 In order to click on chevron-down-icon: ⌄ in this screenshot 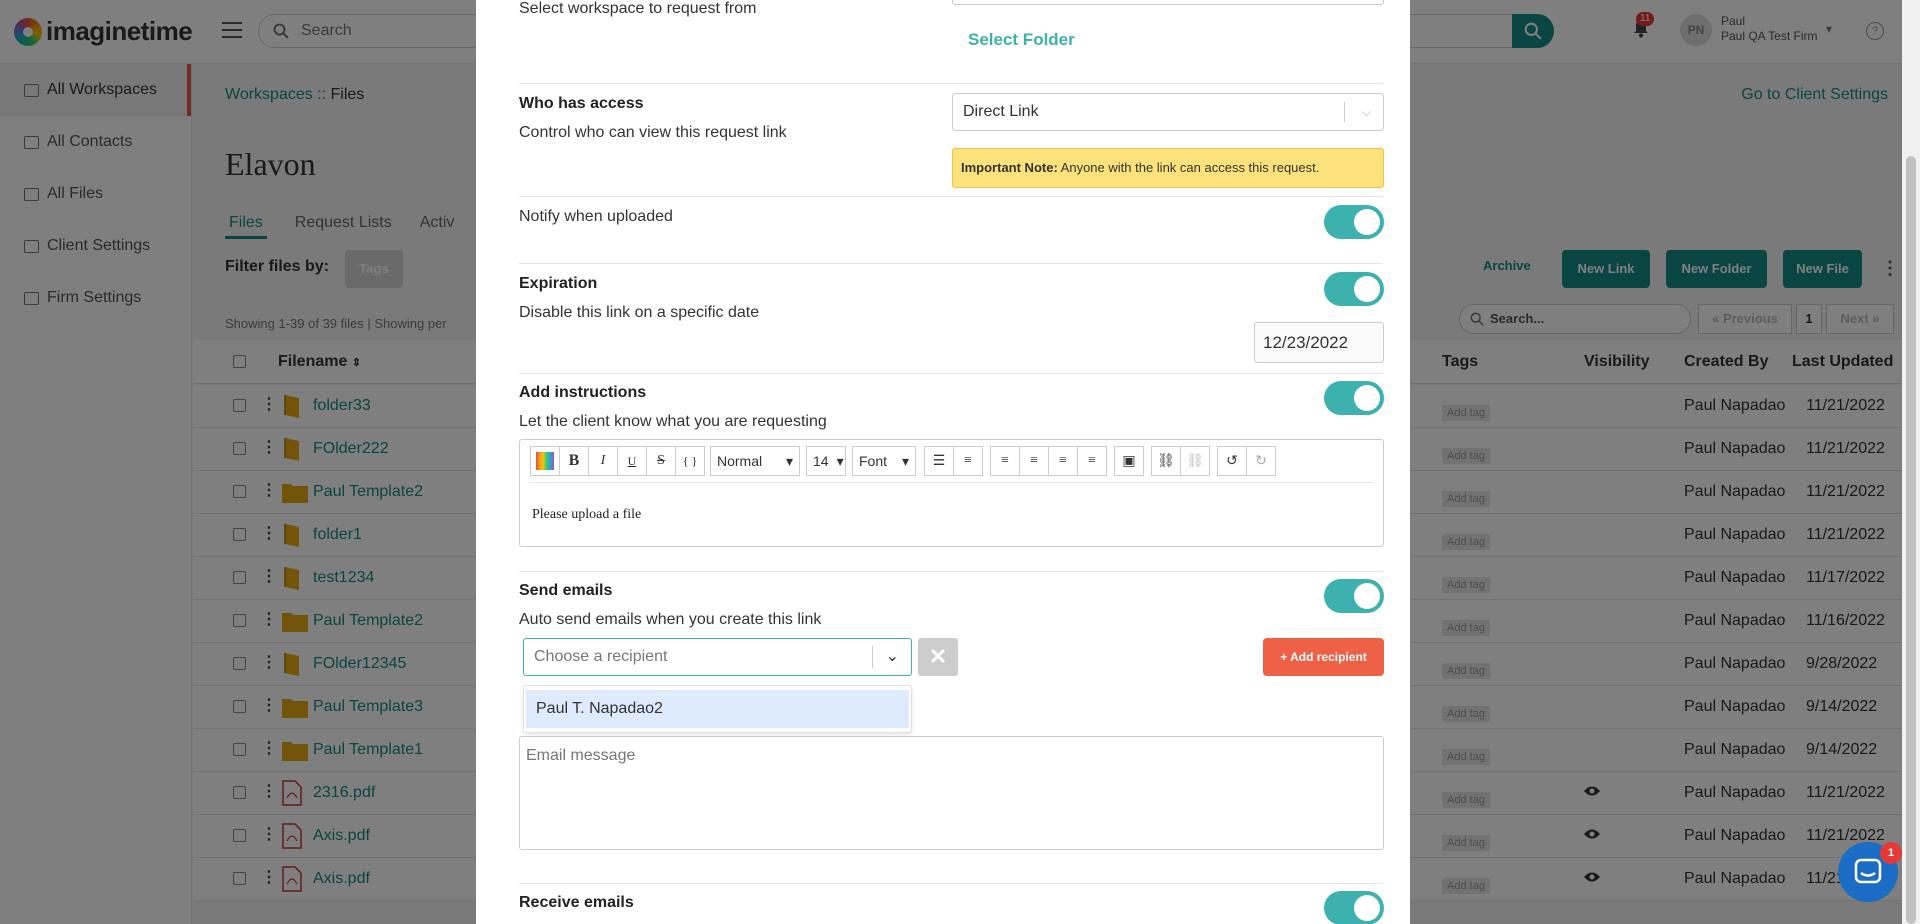, I will do `click(892, 657)`.